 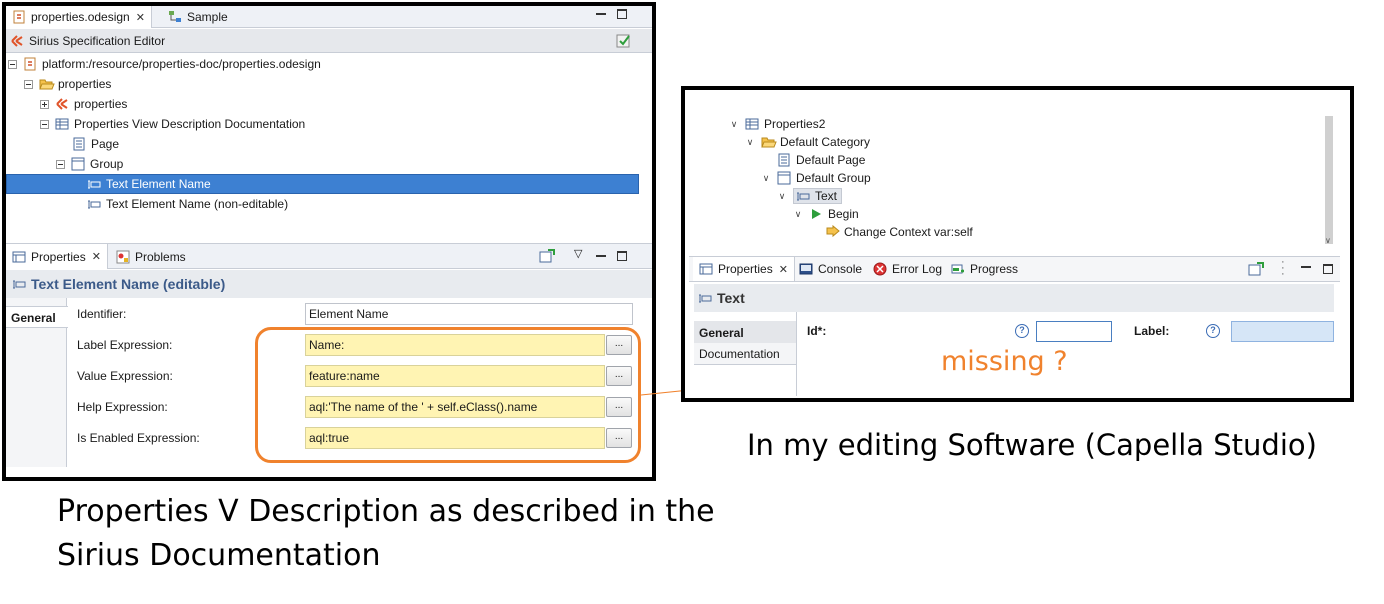 What do you see at coordinates (624, 42) in the screenshot?
I see `validate-icon` at bounding box center [624, 42].